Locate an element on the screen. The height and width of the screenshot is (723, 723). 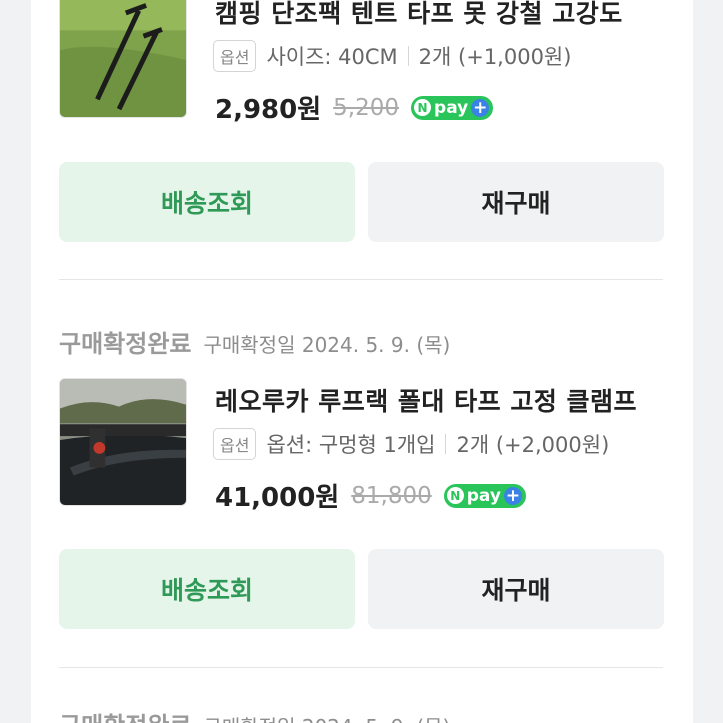
option-text: 사이즈: 40CM is located at coordinates (332, 57).